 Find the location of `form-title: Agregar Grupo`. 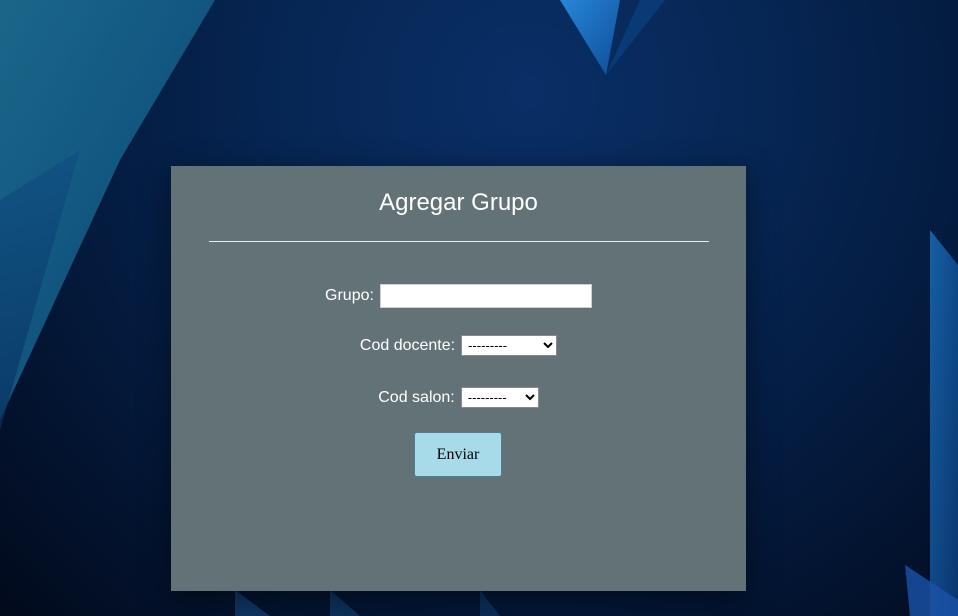

form-title: Agregar Grupo is located at coordinates (458, 202).